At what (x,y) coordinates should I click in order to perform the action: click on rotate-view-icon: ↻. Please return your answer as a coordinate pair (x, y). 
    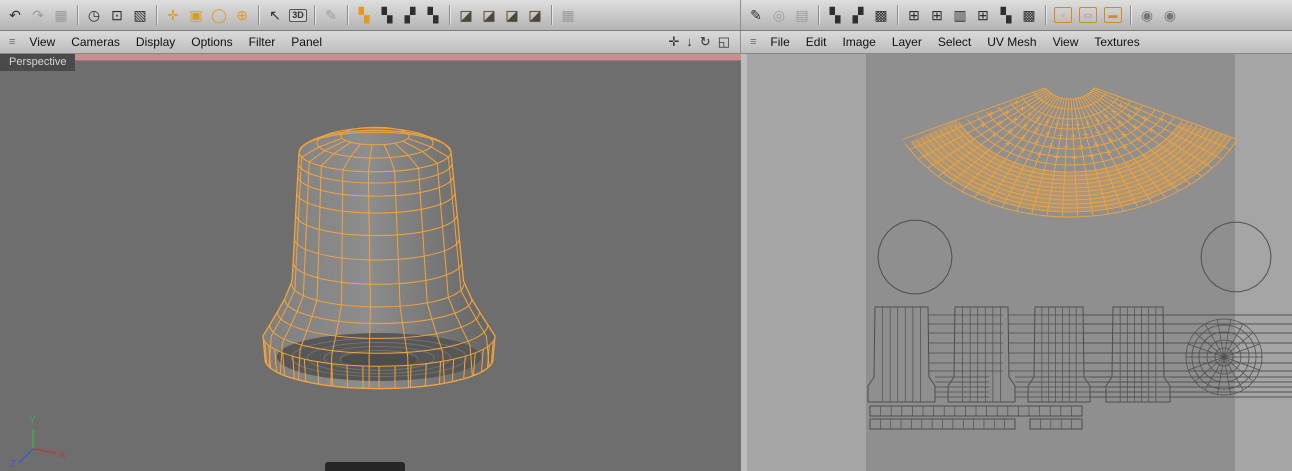
    Looking at the image, I should click on (705, 42).